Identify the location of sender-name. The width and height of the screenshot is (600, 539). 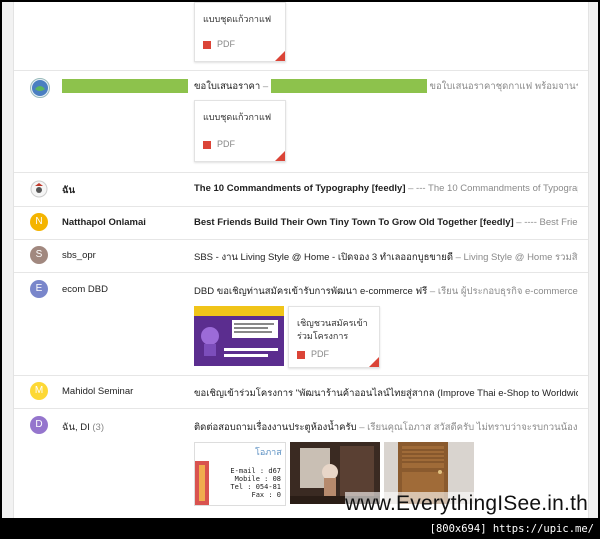
(127, 86).